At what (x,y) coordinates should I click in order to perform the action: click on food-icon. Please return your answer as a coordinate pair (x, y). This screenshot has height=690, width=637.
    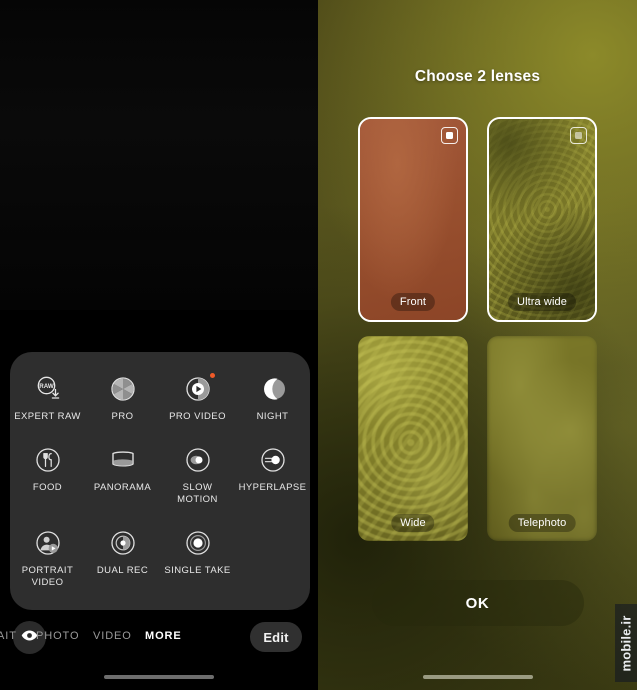
    Looking at the image, I should click on (48, 460).